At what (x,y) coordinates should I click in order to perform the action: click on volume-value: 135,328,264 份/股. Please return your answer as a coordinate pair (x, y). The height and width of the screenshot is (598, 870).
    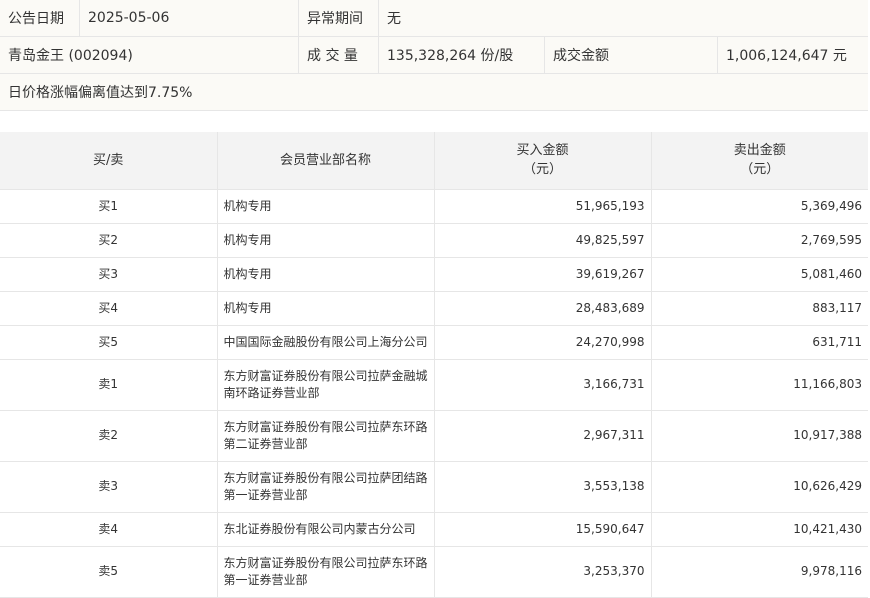
    Looking at the image, I should click on (462, 55).